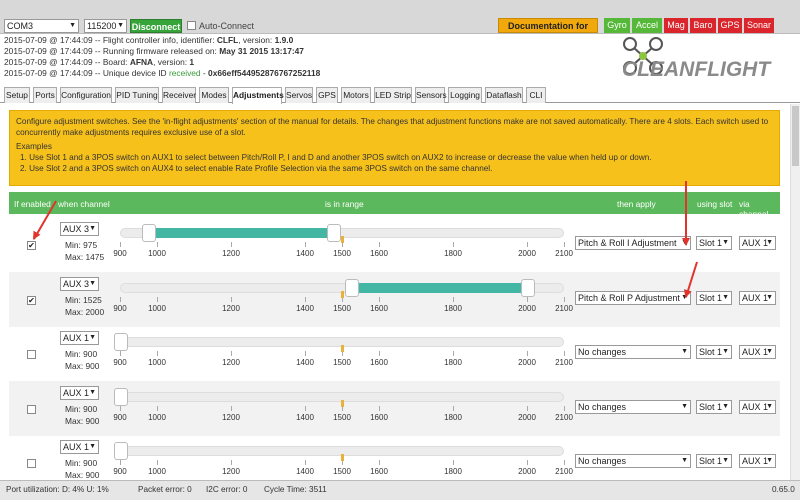  Describe the element at coordinates (629, 297) in the screenshot. I see `function-value: Pitch & Roll P Adjustment` at that location.